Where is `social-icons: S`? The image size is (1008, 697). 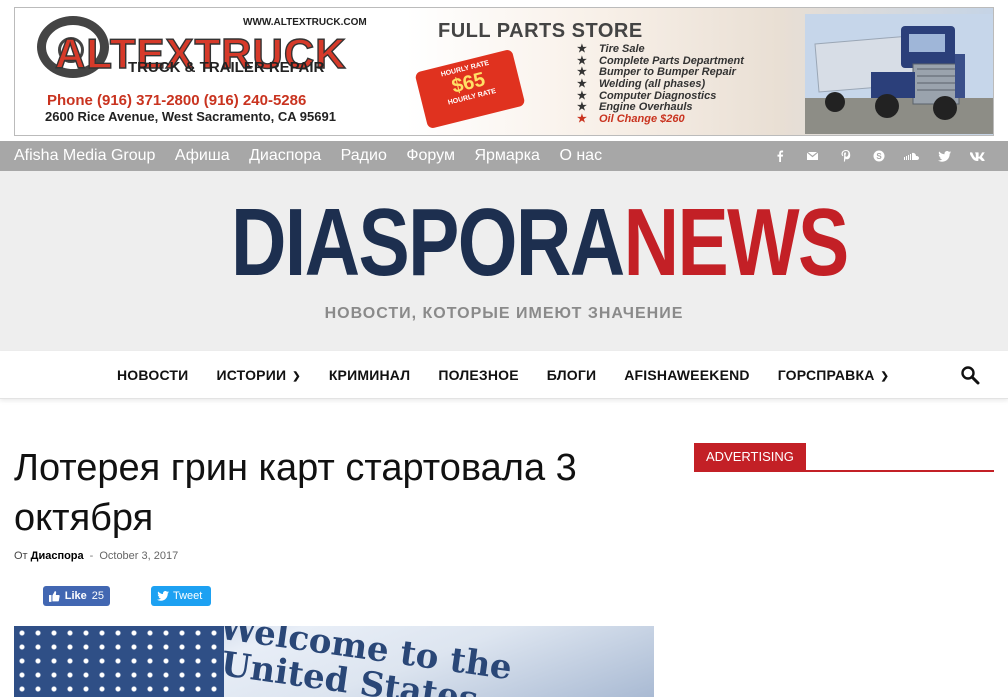
social-icons: S is located at coordinates (878, 156).